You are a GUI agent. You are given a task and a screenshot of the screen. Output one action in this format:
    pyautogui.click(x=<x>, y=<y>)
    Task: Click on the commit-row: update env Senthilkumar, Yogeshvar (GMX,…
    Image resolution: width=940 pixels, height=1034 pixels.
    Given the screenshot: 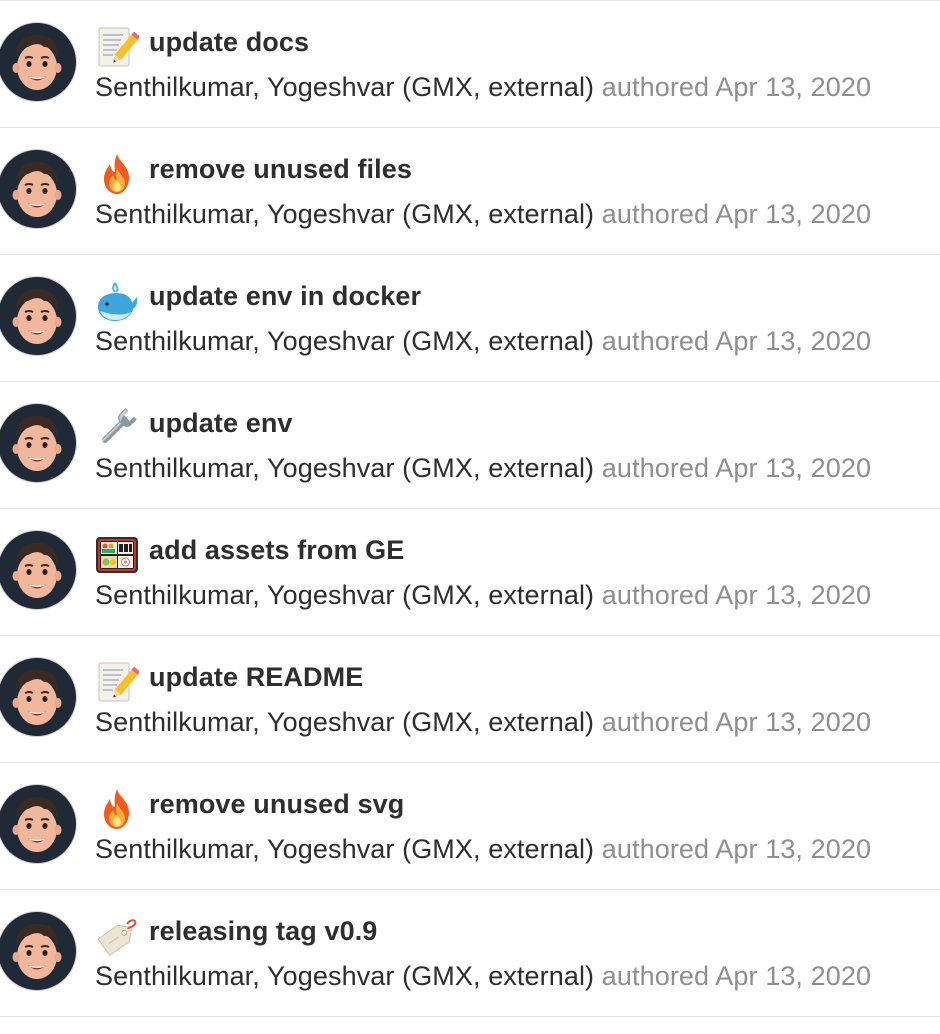 What is the action you would take?
    pyautogui.click(x=470, y=445)
    